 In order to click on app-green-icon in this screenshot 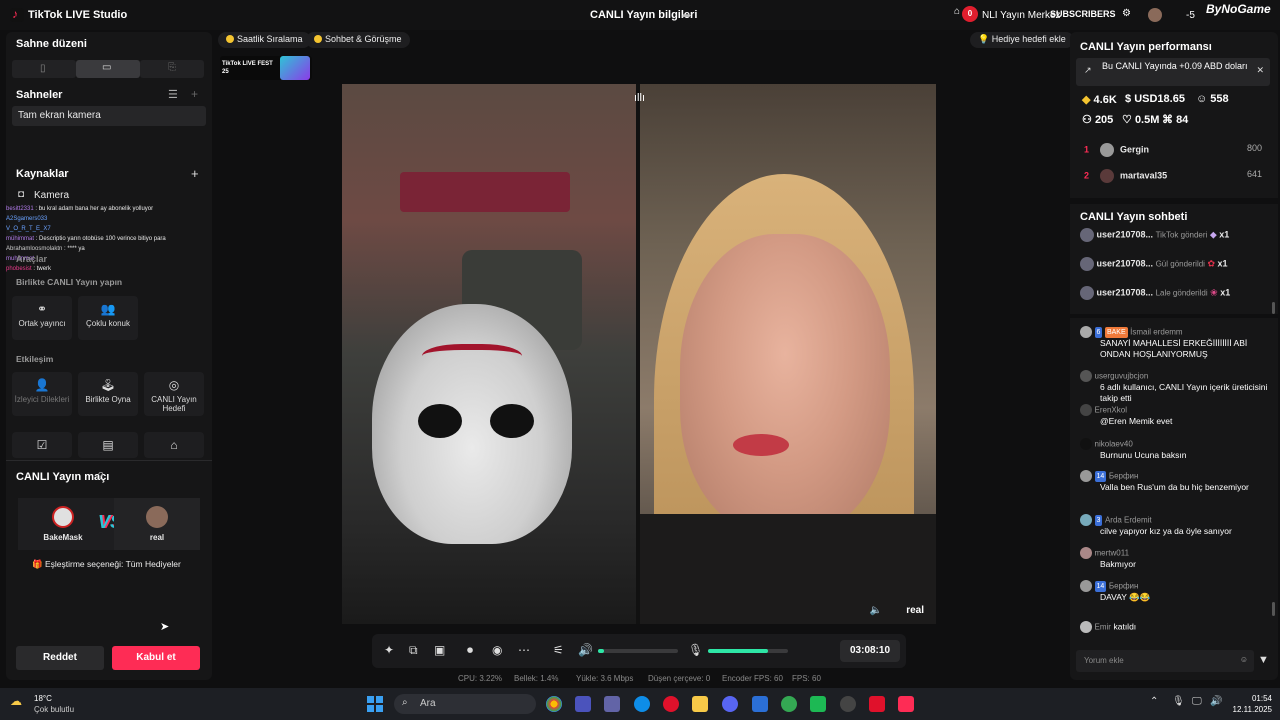, I will do `click(818, 704)`.